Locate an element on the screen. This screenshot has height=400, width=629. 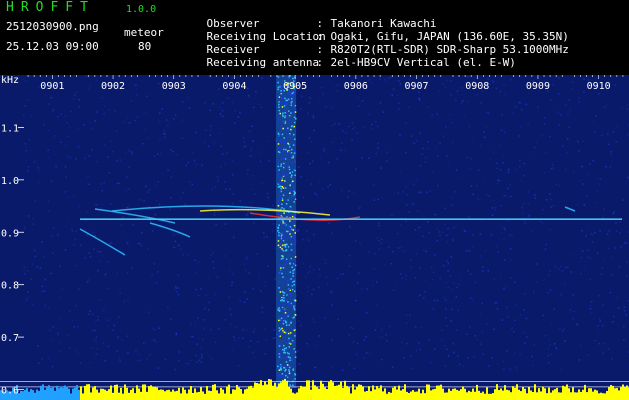
x-tick-label: 0906 is located at coordinates (356, 86).